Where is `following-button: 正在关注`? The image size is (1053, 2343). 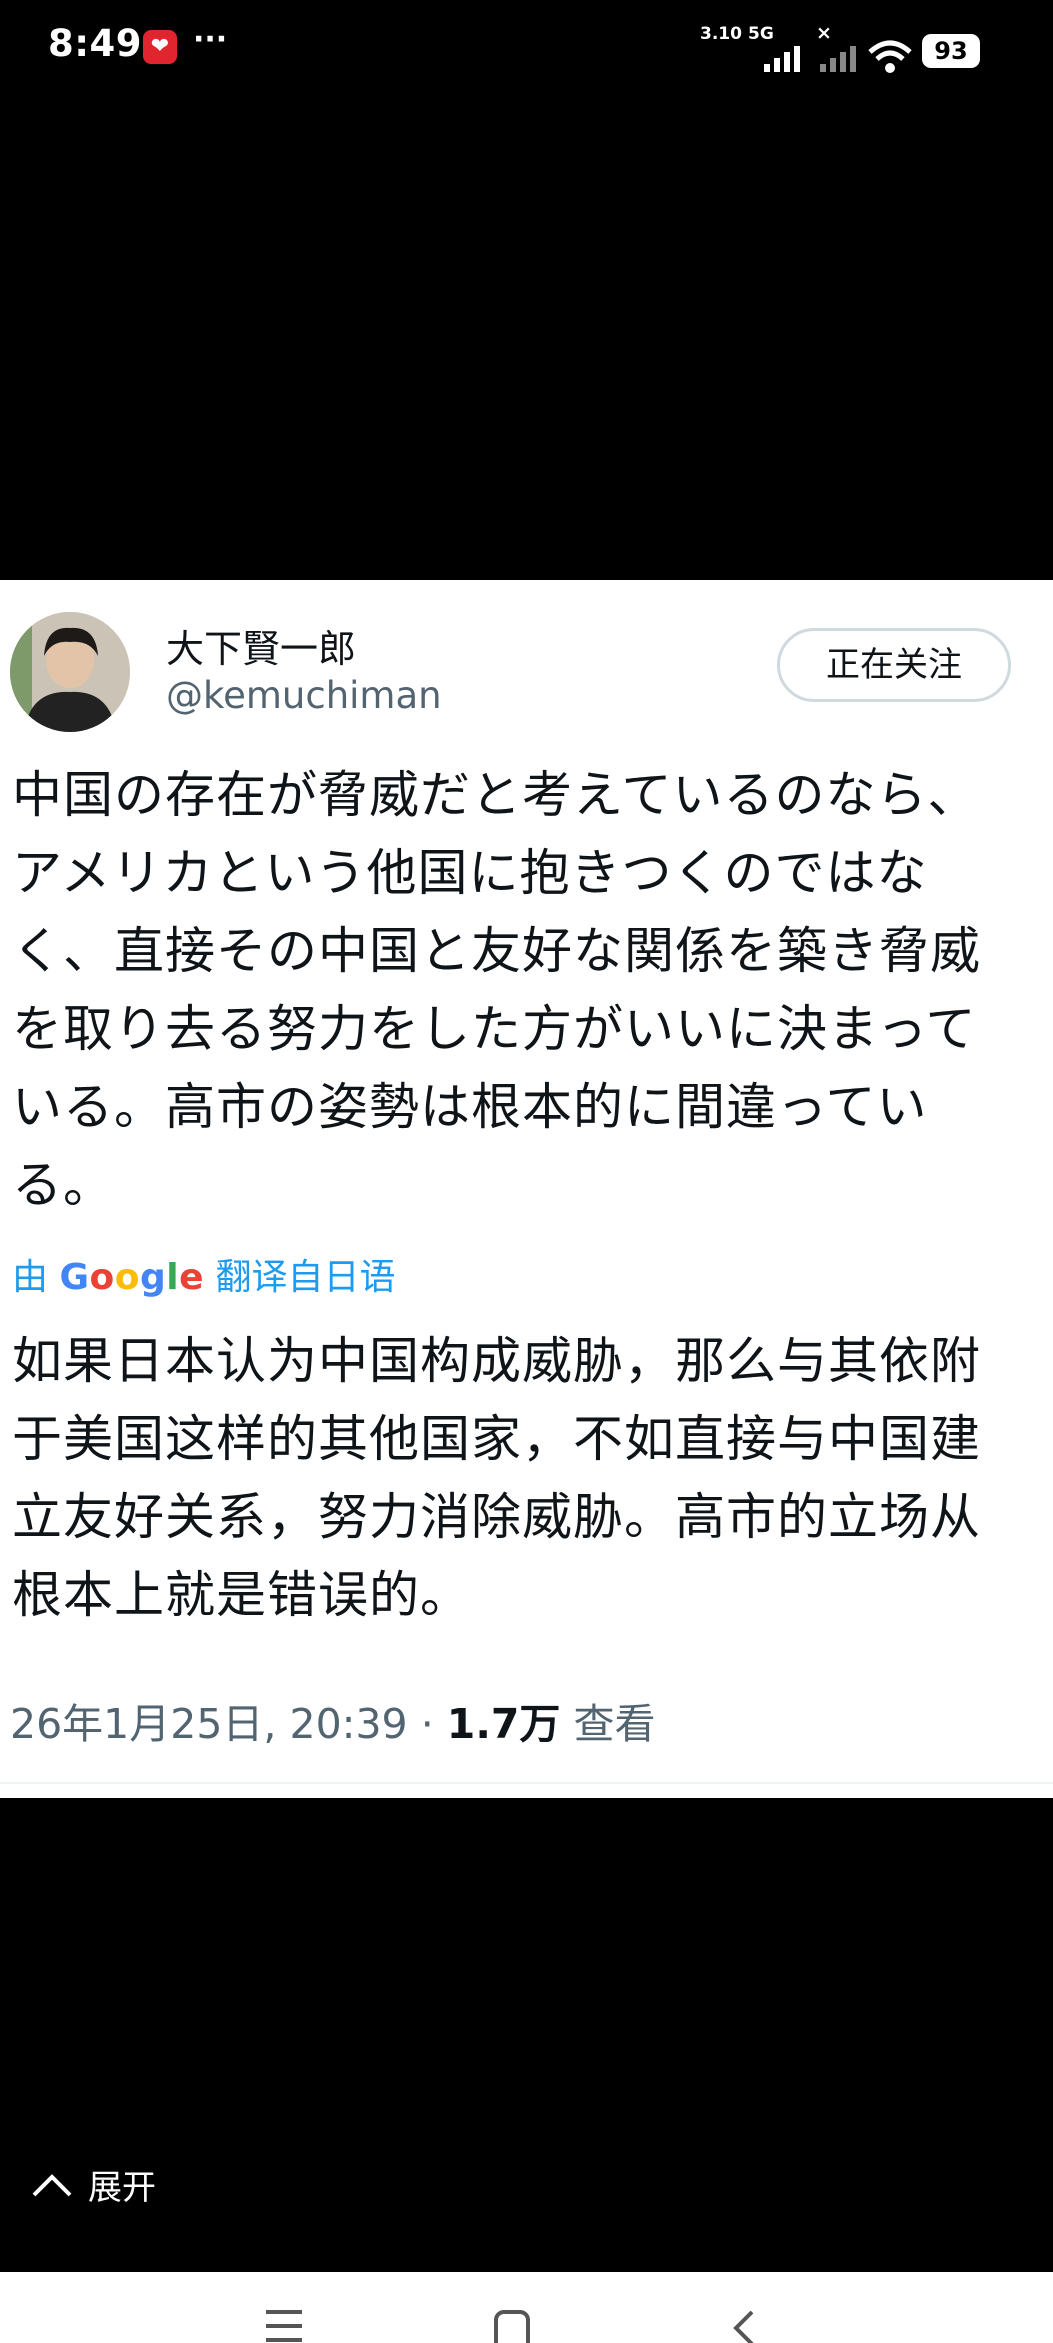 following-button: 正在关注 is located at coordinates (894, 665).